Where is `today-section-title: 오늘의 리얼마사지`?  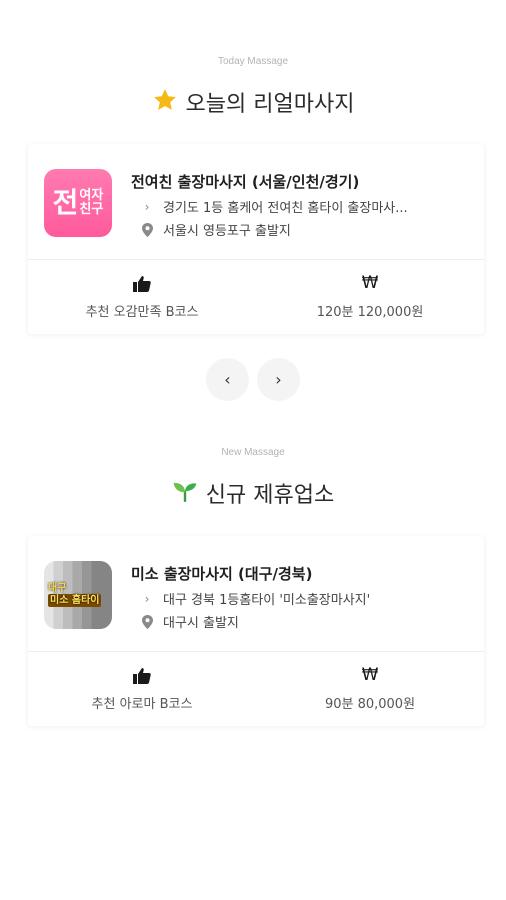 today-section-title: 오늘의 리얼마사지 is located at coordinates (253, 102).